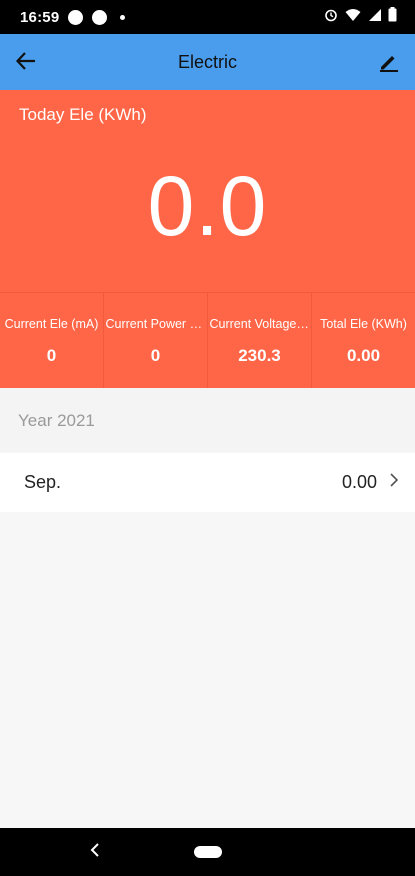  I want to click on status-right, so click(360, 17).